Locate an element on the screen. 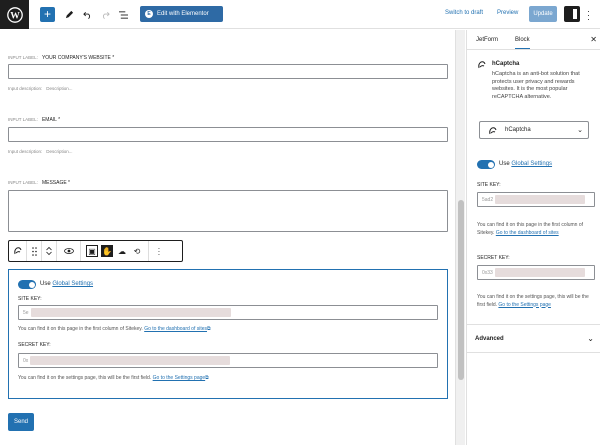  preview-button: Preview is located at coordinates (507, 13).